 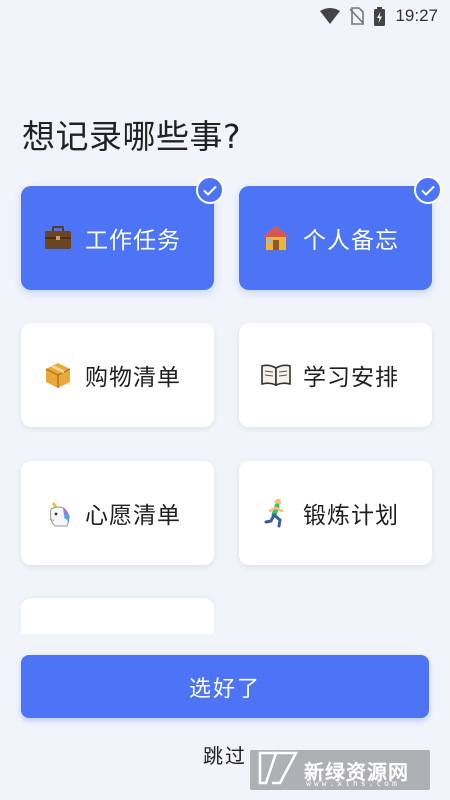 I want to click on category-label: 购物清单, so click(x=133, y=378).